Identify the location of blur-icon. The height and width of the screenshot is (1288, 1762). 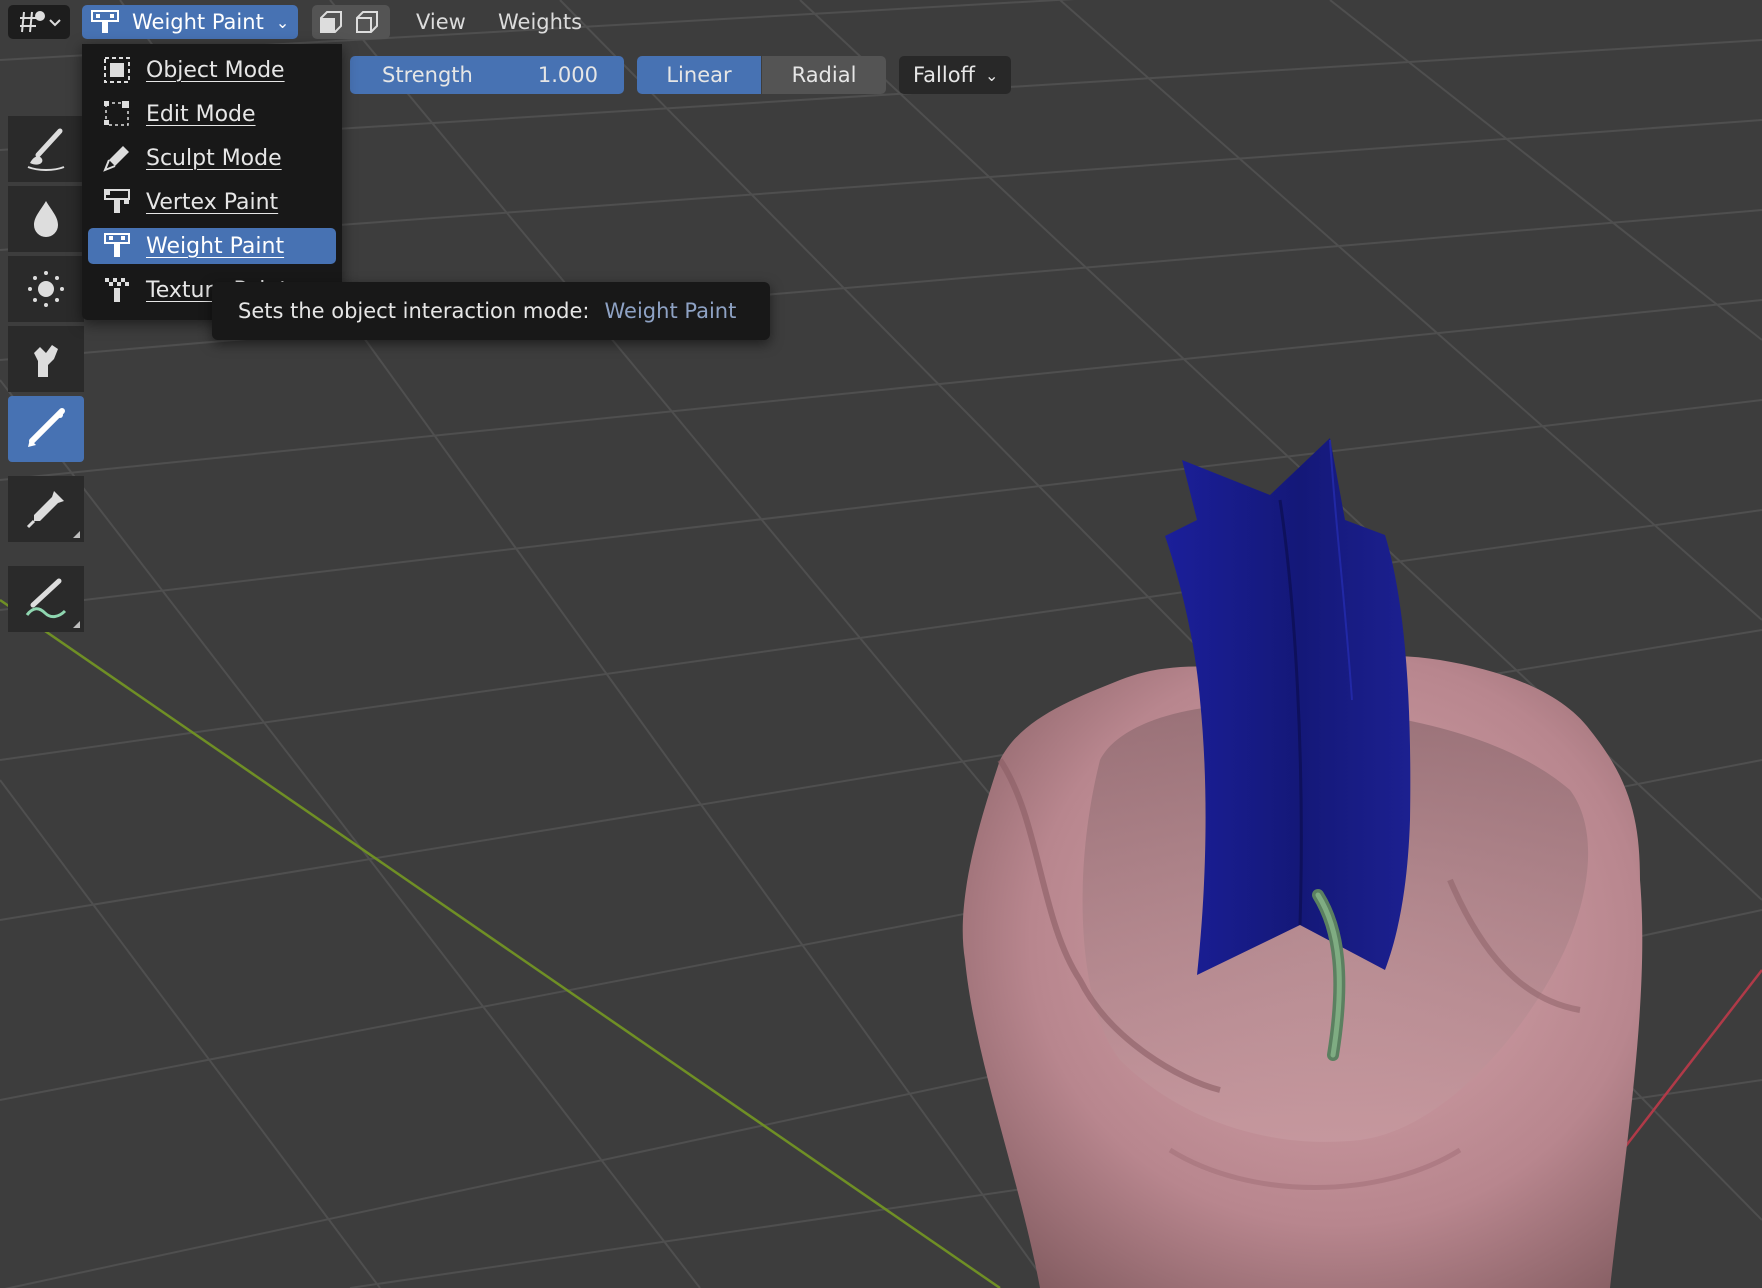
(46, 219).